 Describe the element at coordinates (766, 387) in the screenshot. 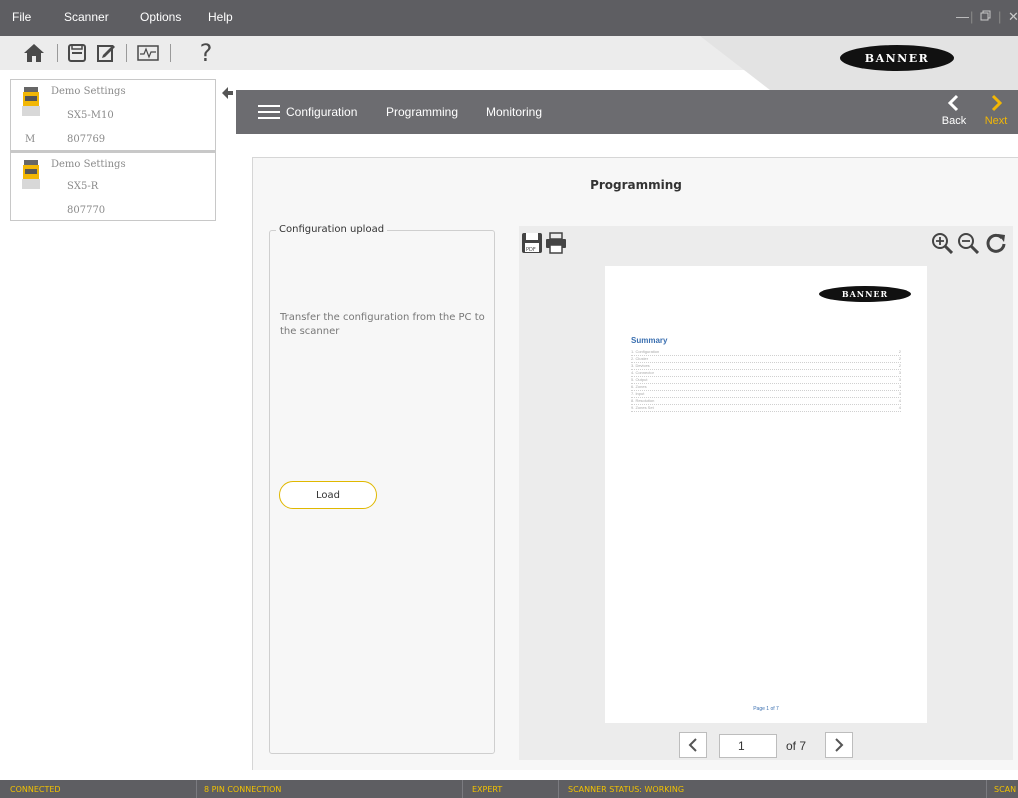

I see `toc-entry: 6. Zones 3` at that location.